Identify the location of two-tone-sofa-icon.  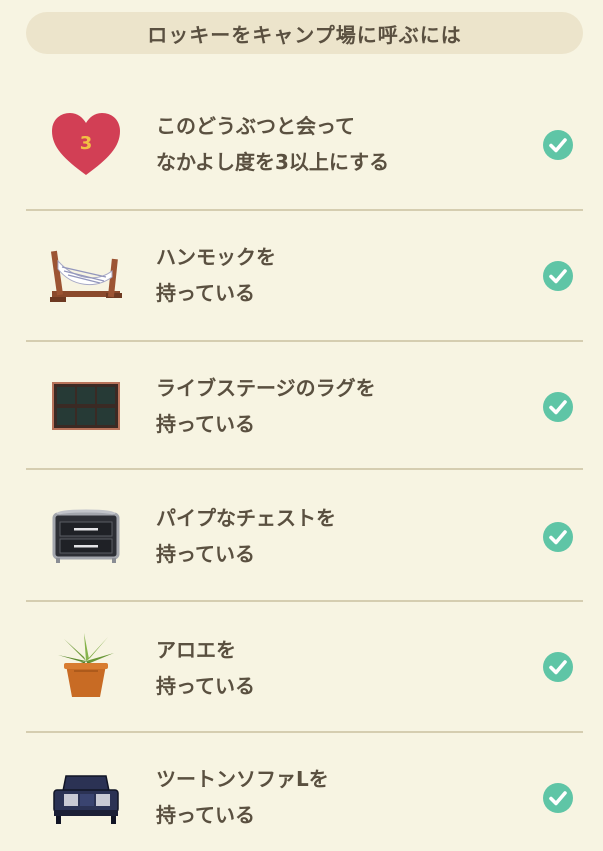
(86, 799).